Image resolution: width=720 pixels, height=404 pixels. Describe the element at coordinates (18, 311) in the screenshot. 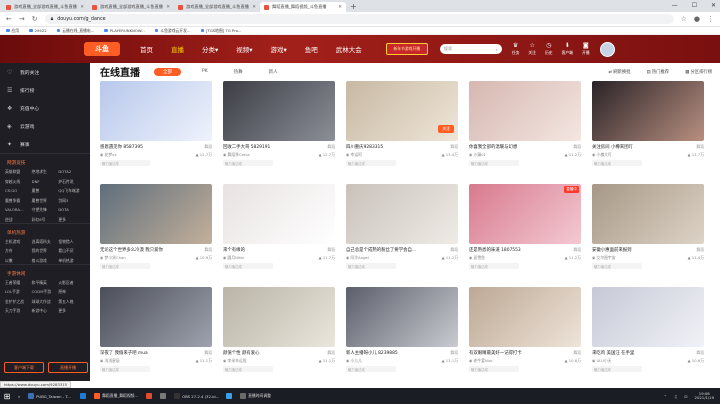

I see `sidebar-game-link: 天刀手游` at that location.